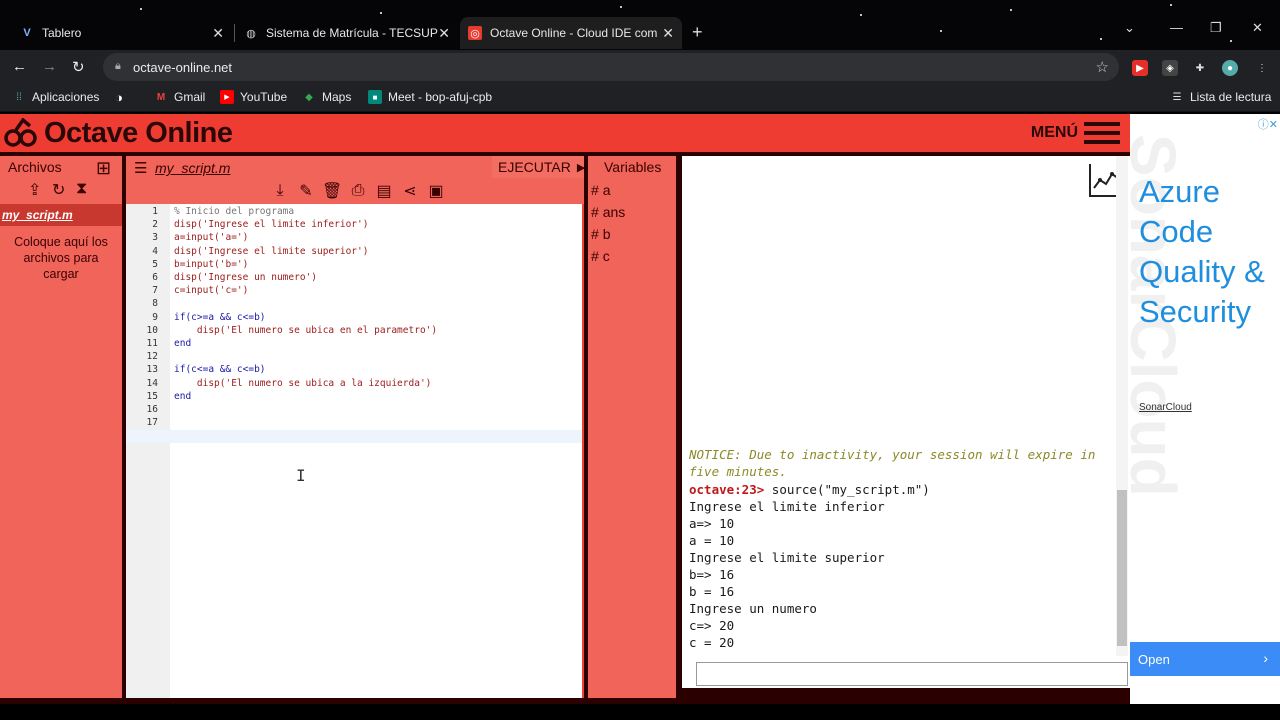  Describe the element at coordinates (58, 190) in the screenshot. I see `refresh-icon: ↻` at that location.